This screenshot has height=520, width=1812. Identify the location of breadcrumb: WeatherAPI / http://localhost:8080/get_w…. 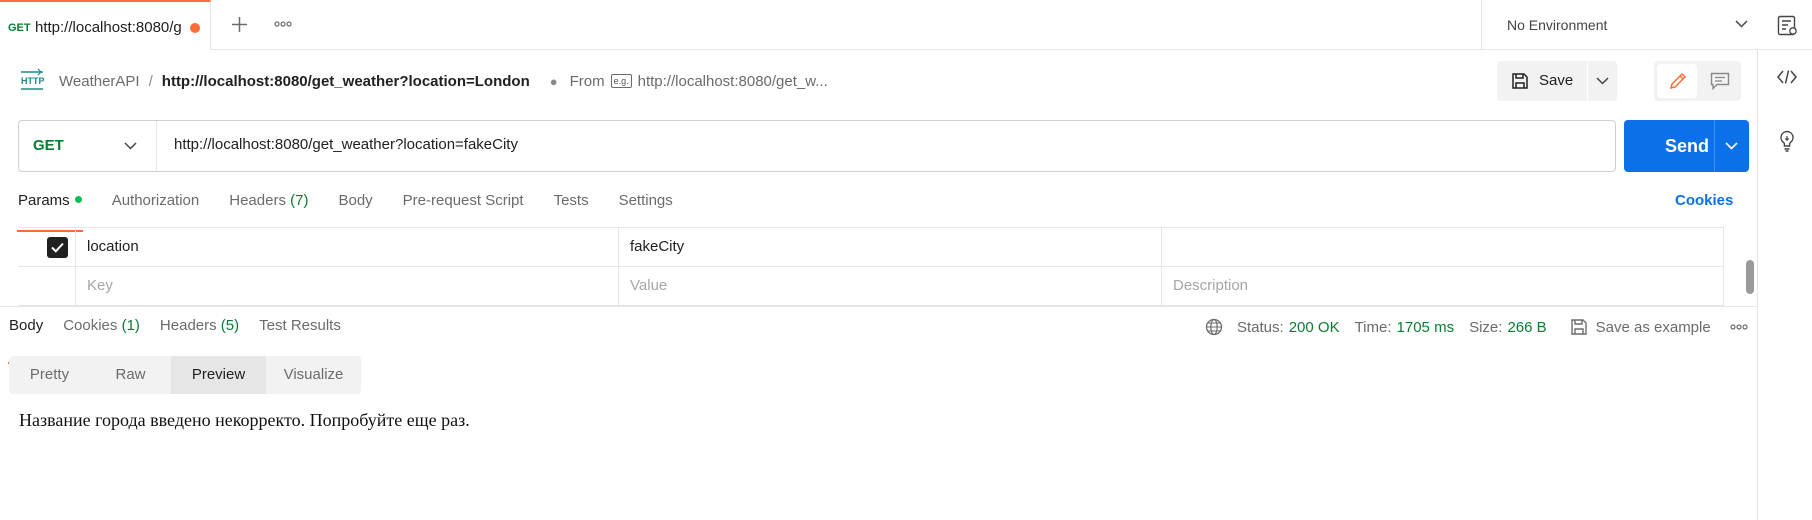
(436, 81).